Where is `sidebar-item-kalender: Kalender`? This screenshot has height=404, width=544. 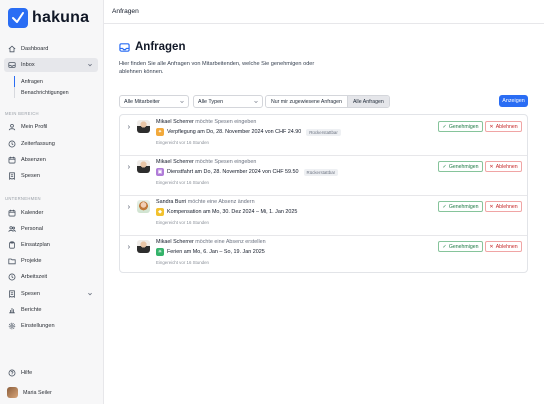 sidebar-item-kalender: Kalender is located at coordinates (51, 213).